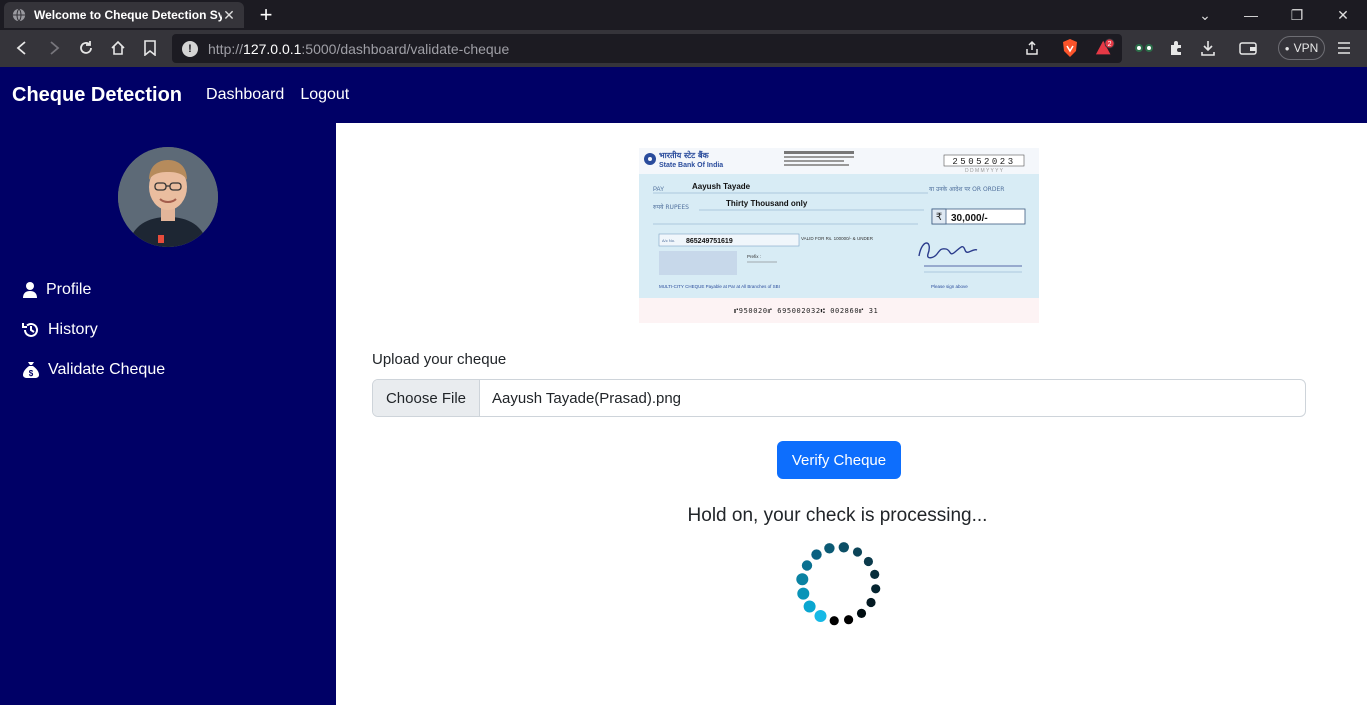  What do you see at coordinates (684, 155) in the screenshot?
I see `svg-text: भारतीय स्टेट बैंक` at bounding box center [684, 155].